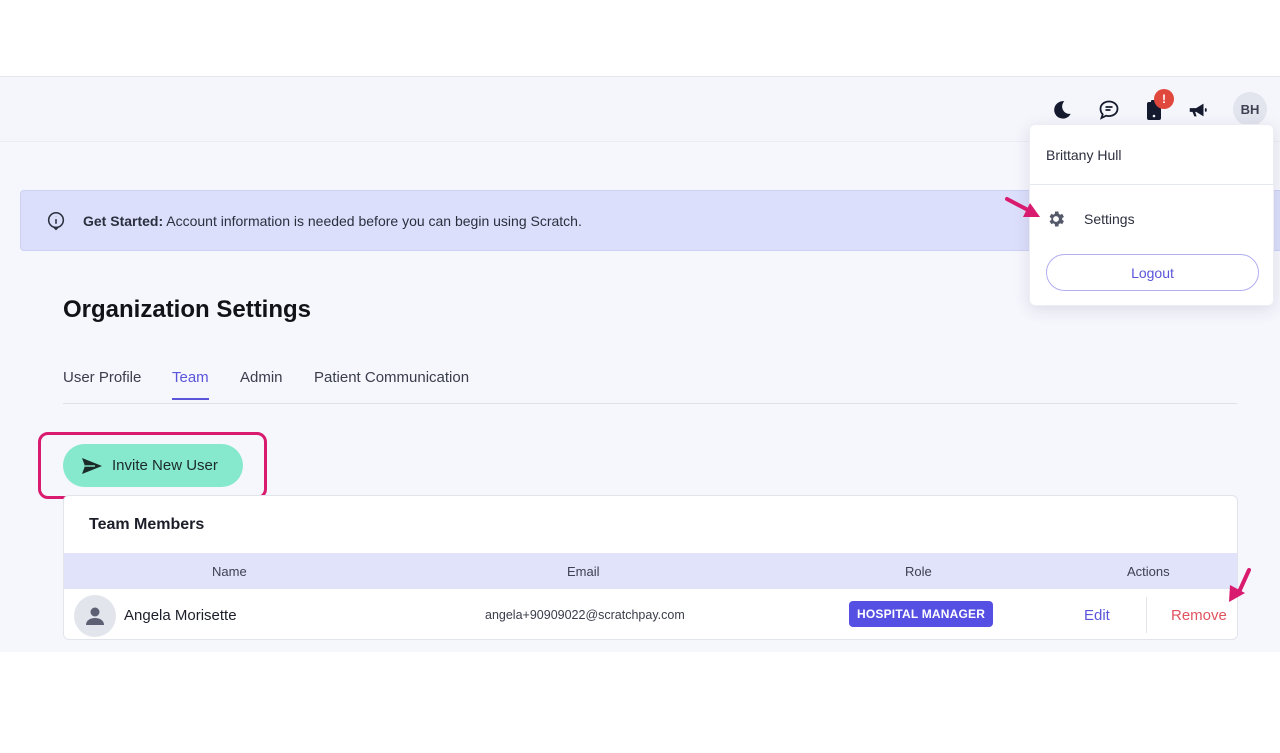 This screenshot has height=753, width=1280. I want to click on tab-user-profile: User Profile, so click(102, 383).